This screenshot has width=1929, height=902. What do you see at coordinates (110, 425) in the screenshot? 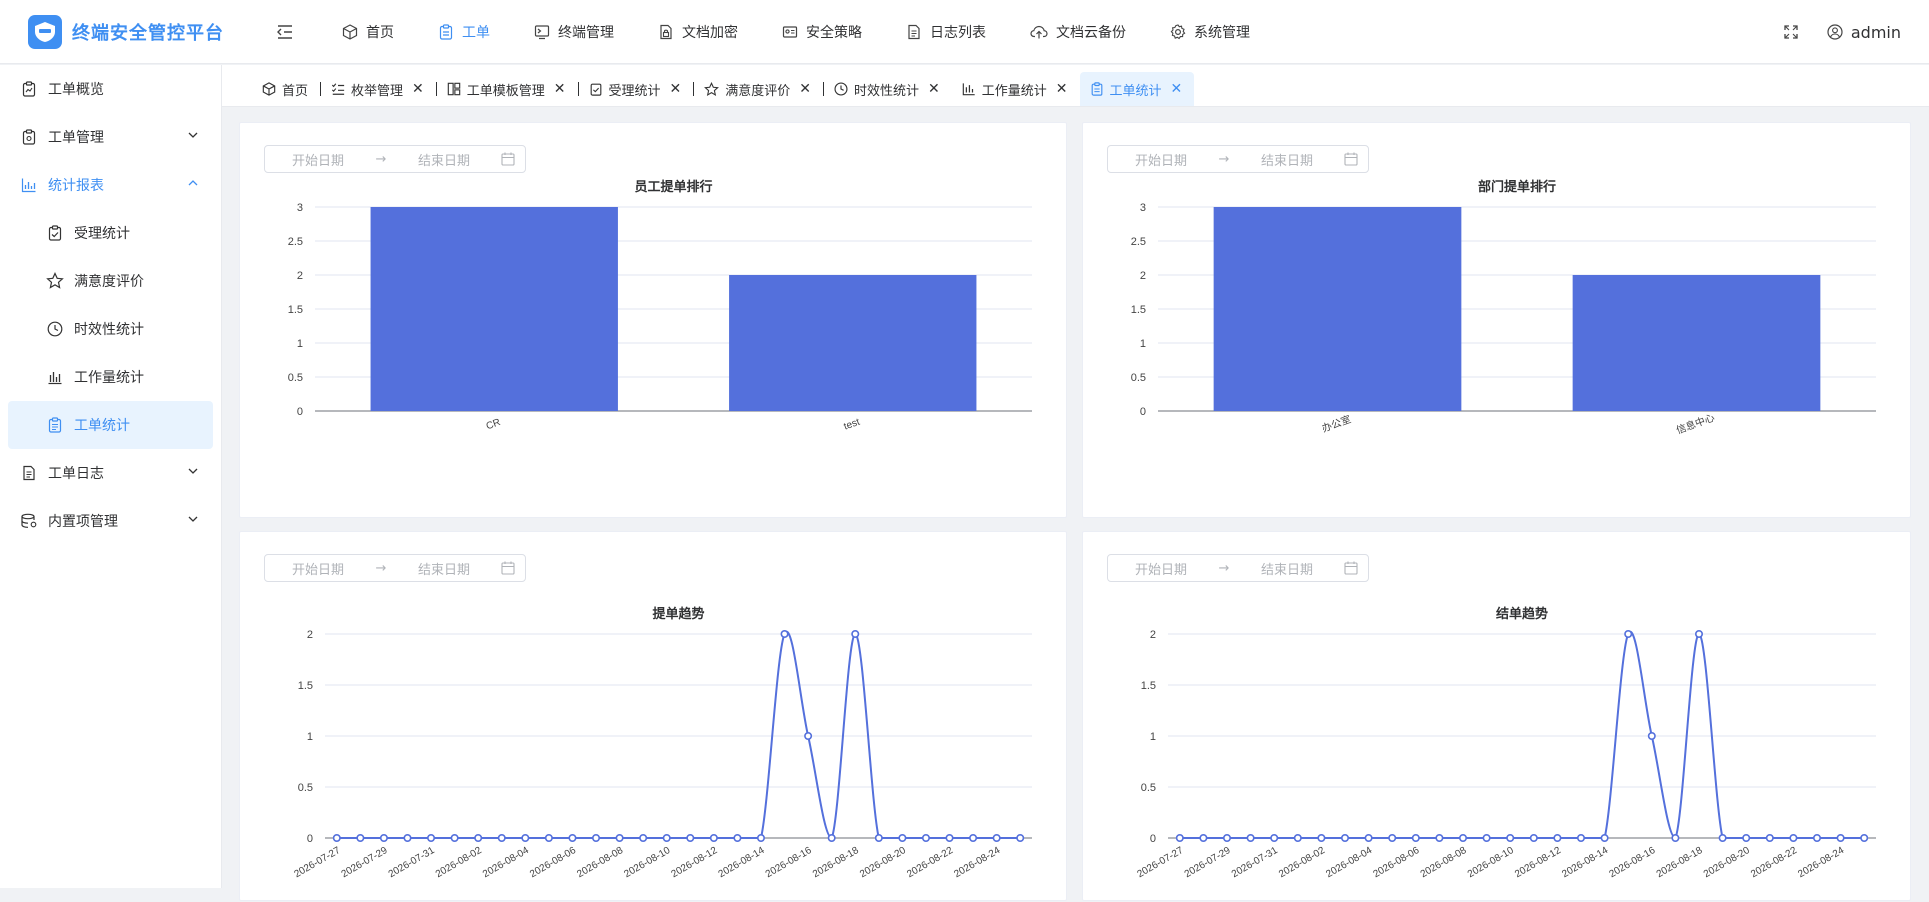
I see `sidebar-subitem-ticket-stats: 工单统计` at bounding box center [110, 425].